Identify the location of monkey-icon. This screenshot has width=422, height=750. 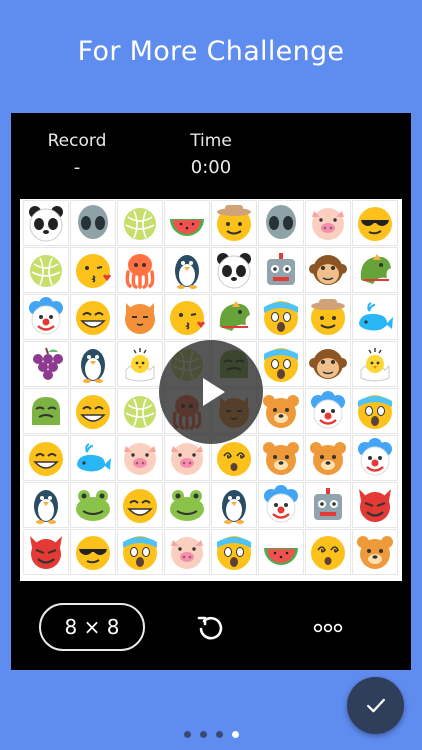
(328, 270).